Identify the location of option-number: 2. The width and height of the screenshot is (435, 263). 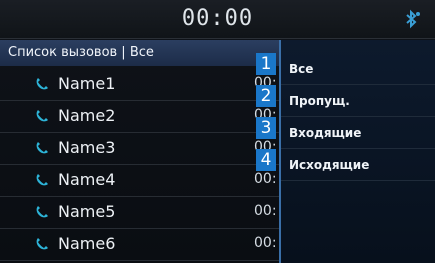
(266, 96).